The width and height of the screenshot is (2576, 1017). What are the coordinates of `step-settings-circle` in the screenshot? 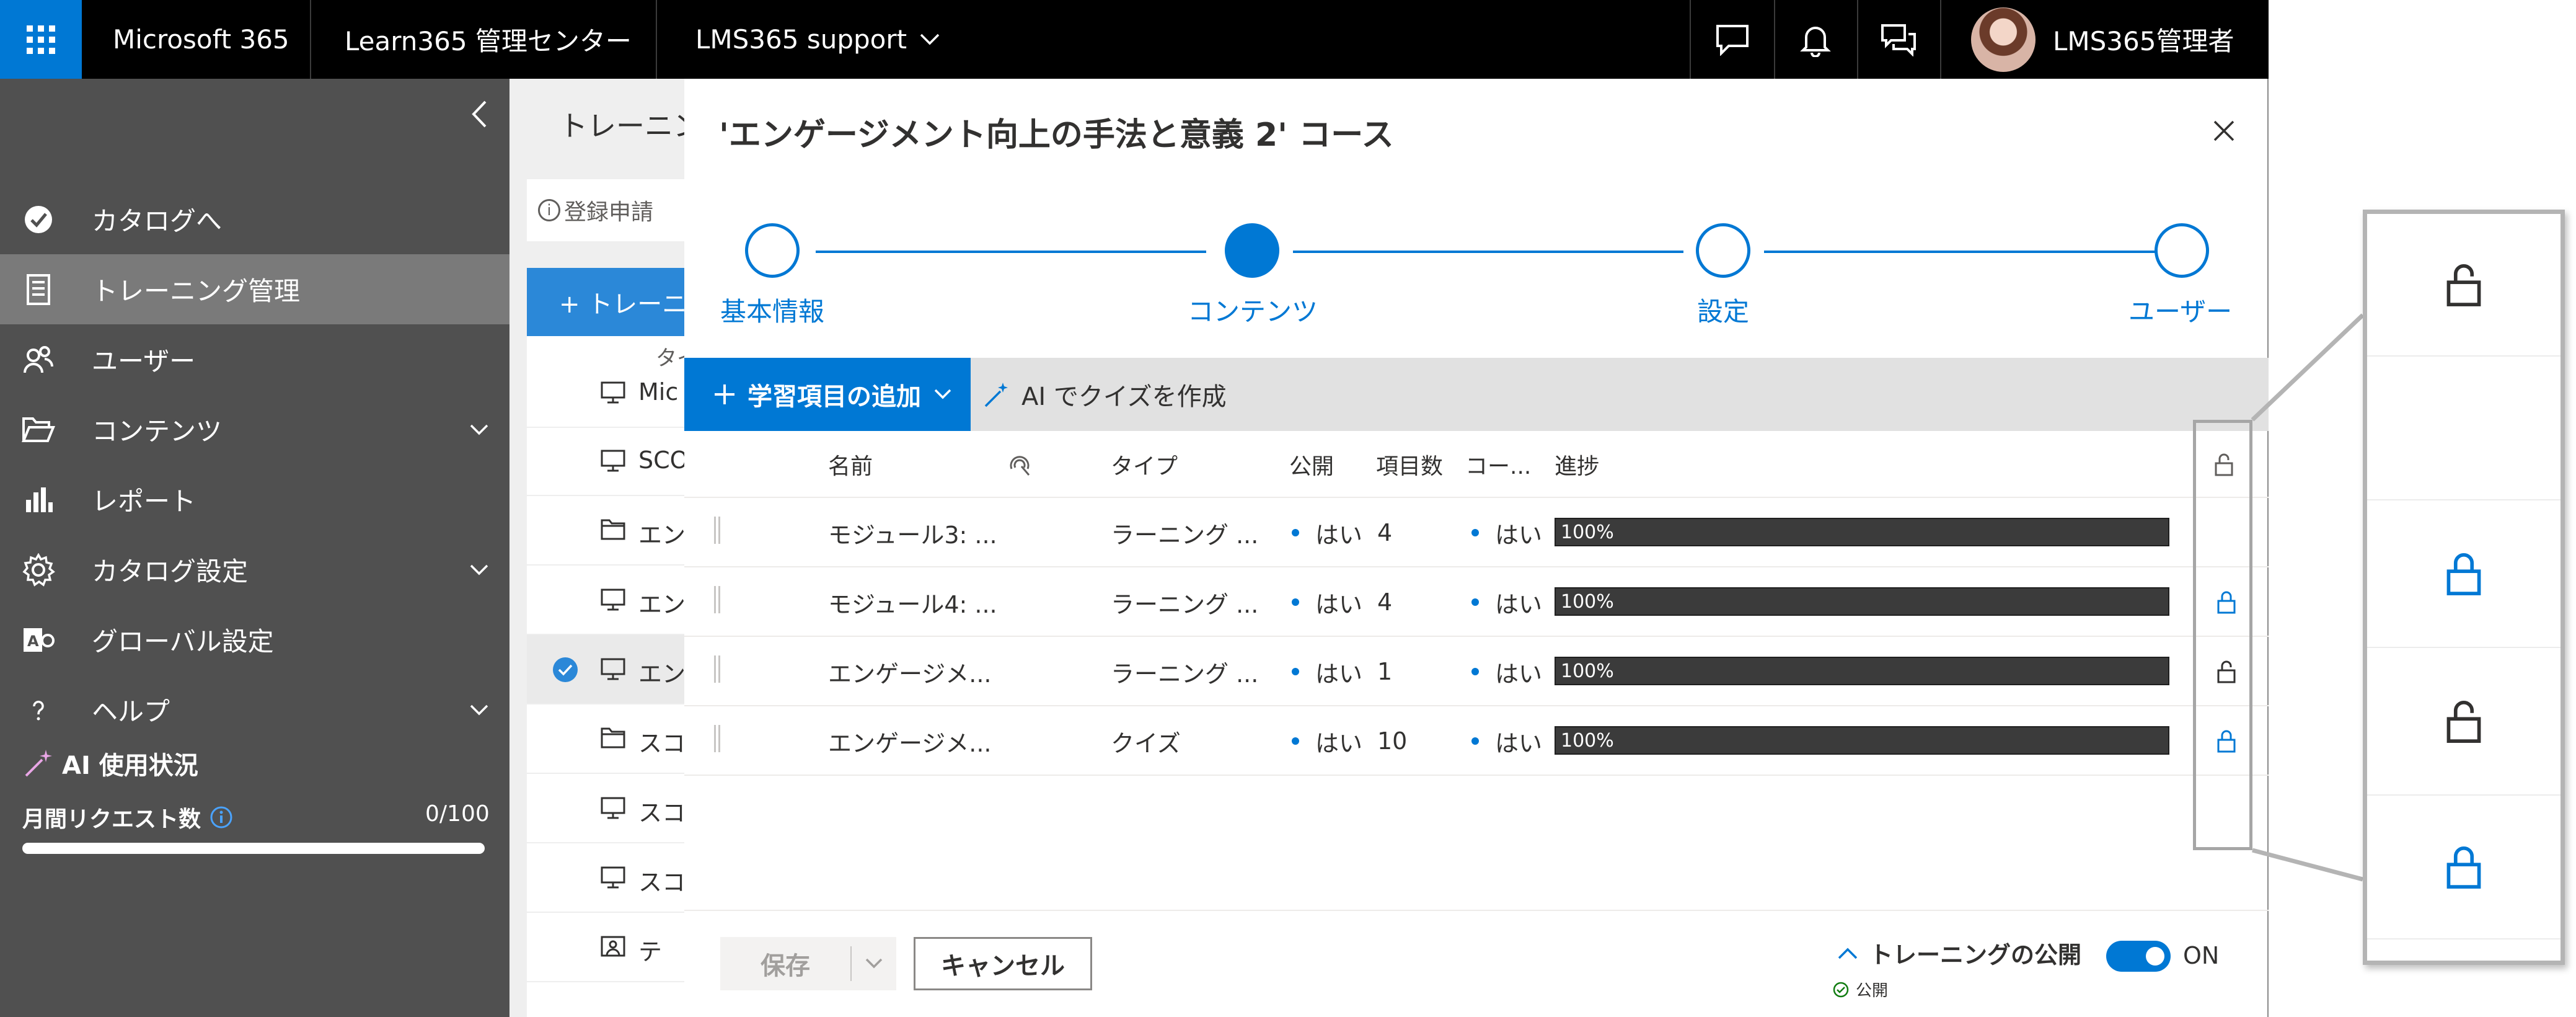 It's located at (1723, 250).